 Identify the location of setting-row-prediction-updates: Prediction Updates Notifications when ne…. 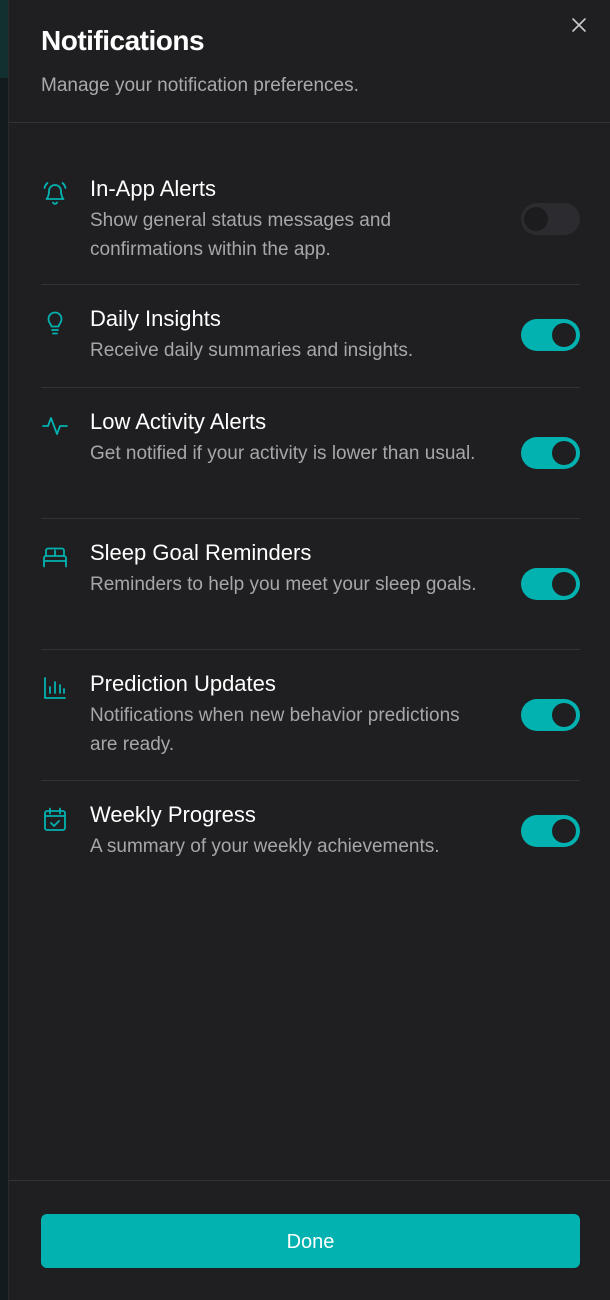
(310, 715).